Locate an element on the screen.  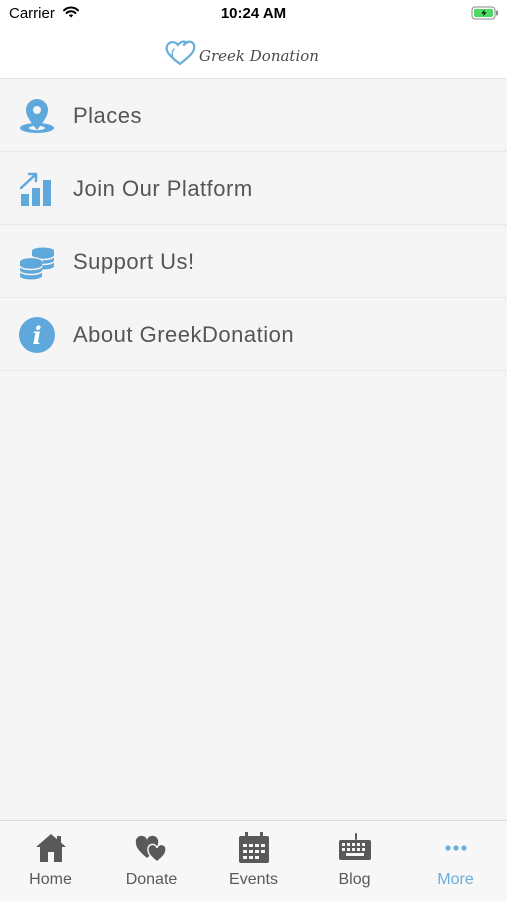
home-icon is located at coordinates (51, 848).